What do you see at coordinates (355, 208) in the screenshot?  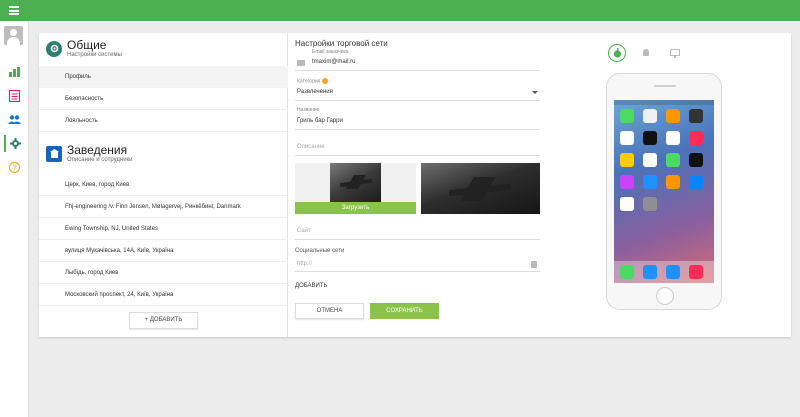 I see `upload-button: Загрузить` at bounding box center [355, 208].